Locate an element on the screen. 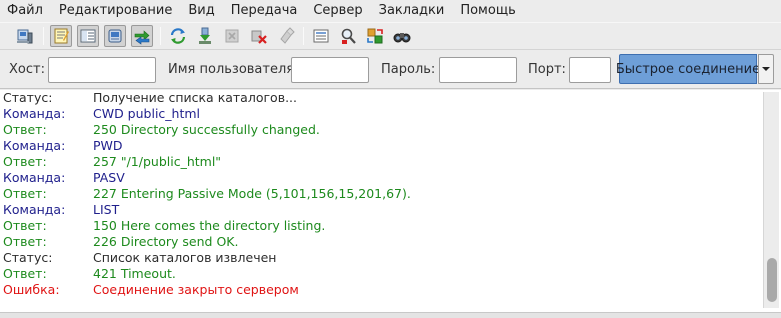 The height and width of the screenshot is (318, 781). log-message: 250 Directory successfully changed. is located at coordinates (206, 129).